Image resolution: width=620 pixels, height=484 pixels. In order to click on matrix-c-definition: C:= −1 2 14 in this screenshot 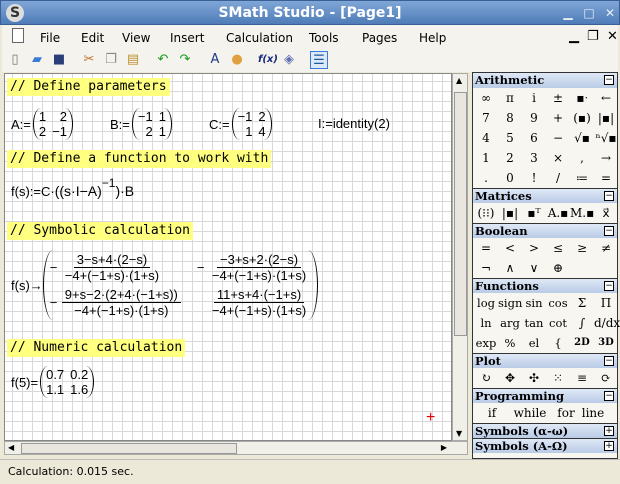, I will do `click(241, 124)`.